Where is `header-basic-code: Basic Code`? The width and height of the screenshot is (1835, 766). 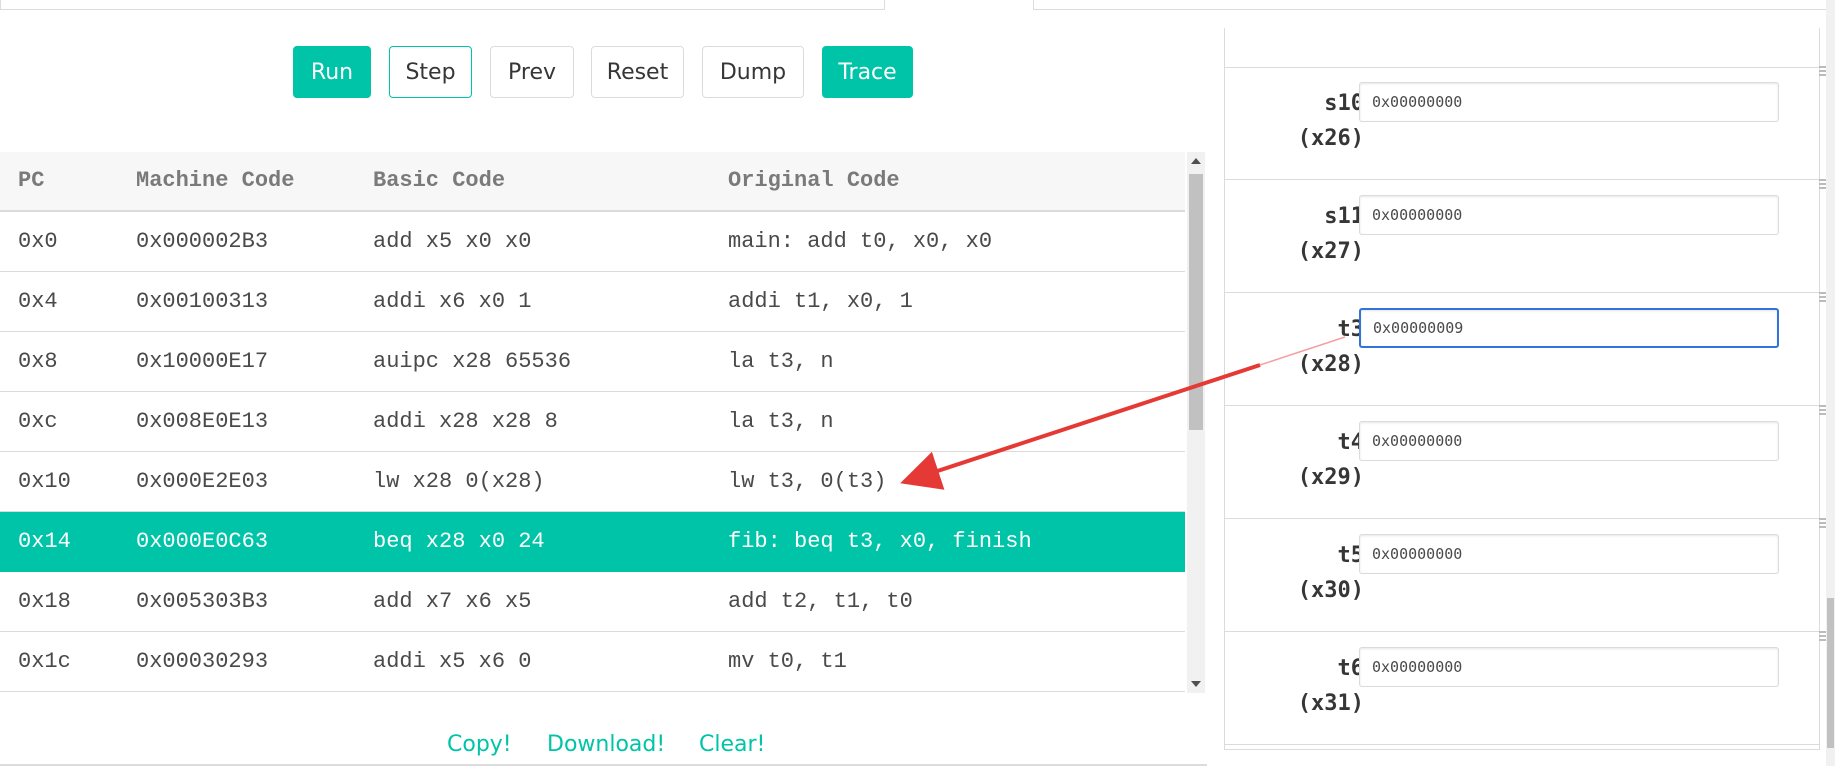
header-basic-code: Basic Code is located at coordinates (439, 180).